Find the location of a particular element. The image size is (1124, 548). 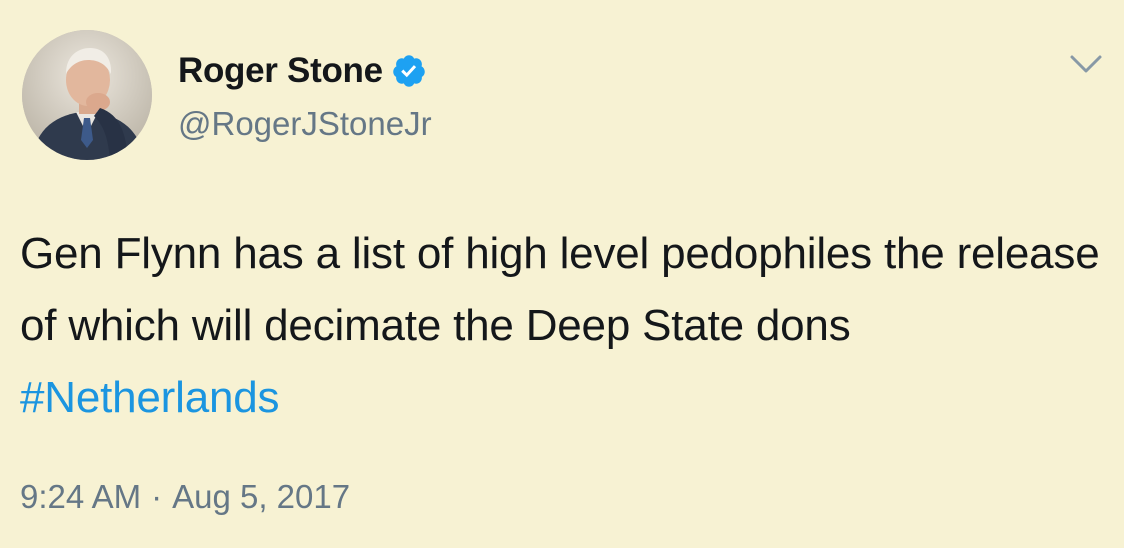

verified-badge-icon is located at coordinates (409, 71).